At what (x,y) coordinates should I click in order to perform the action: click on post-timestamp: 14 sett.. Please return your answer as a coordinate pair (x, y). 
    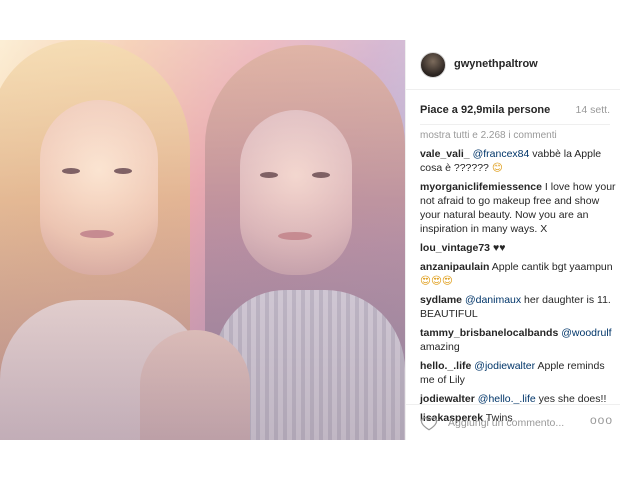
    Looking at the image, I should click on (593, 110).